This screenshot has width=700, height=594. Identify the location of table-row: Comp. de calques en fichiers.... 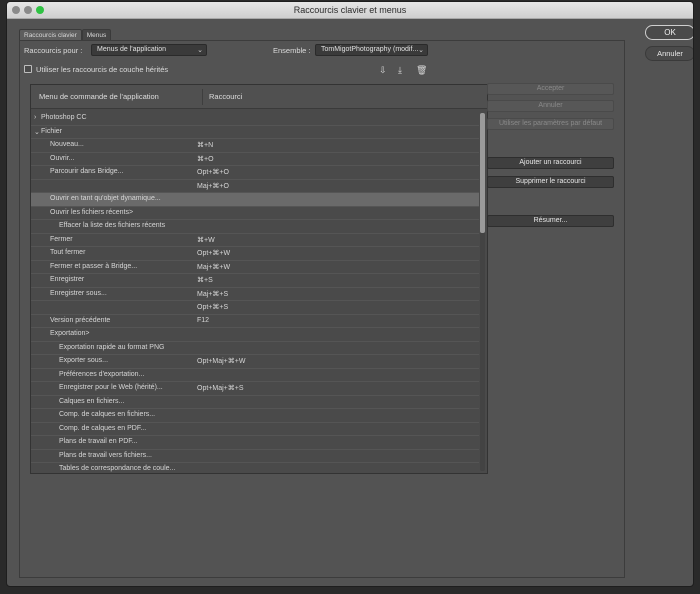
(255, 416).